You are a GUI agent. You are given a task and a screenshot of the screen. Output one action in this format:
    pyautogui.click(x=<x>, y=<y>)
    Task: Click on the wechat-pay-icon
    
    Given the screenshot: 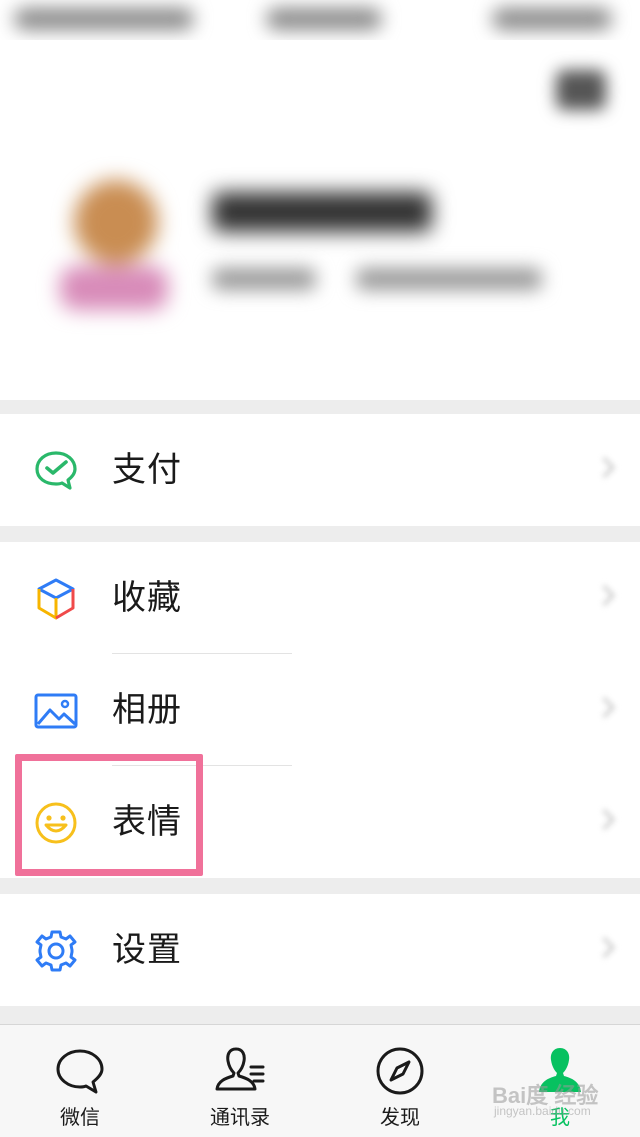 What is the action you would take?
    pyautogui.click(x=56, y=470)
    